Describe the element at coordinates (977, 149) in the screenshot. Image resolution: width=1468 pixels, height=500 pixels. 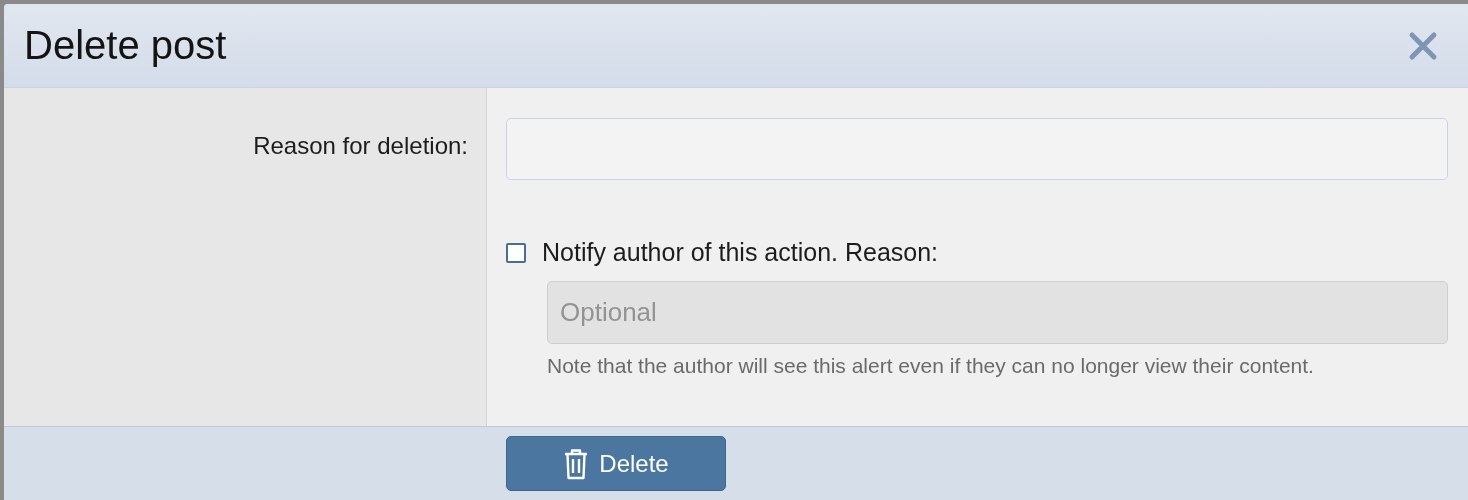
I see `reason-field` at that location.